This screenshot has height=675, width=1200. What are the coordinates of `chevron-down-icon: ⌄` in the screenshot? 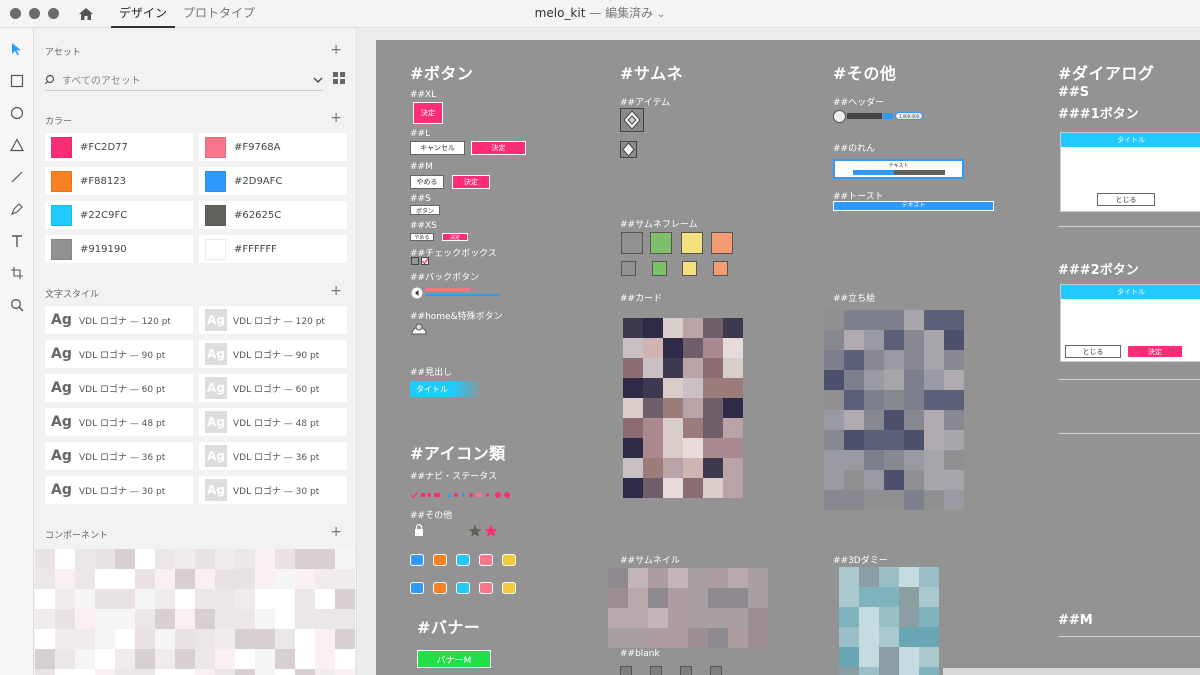 It's located at (661, 14).